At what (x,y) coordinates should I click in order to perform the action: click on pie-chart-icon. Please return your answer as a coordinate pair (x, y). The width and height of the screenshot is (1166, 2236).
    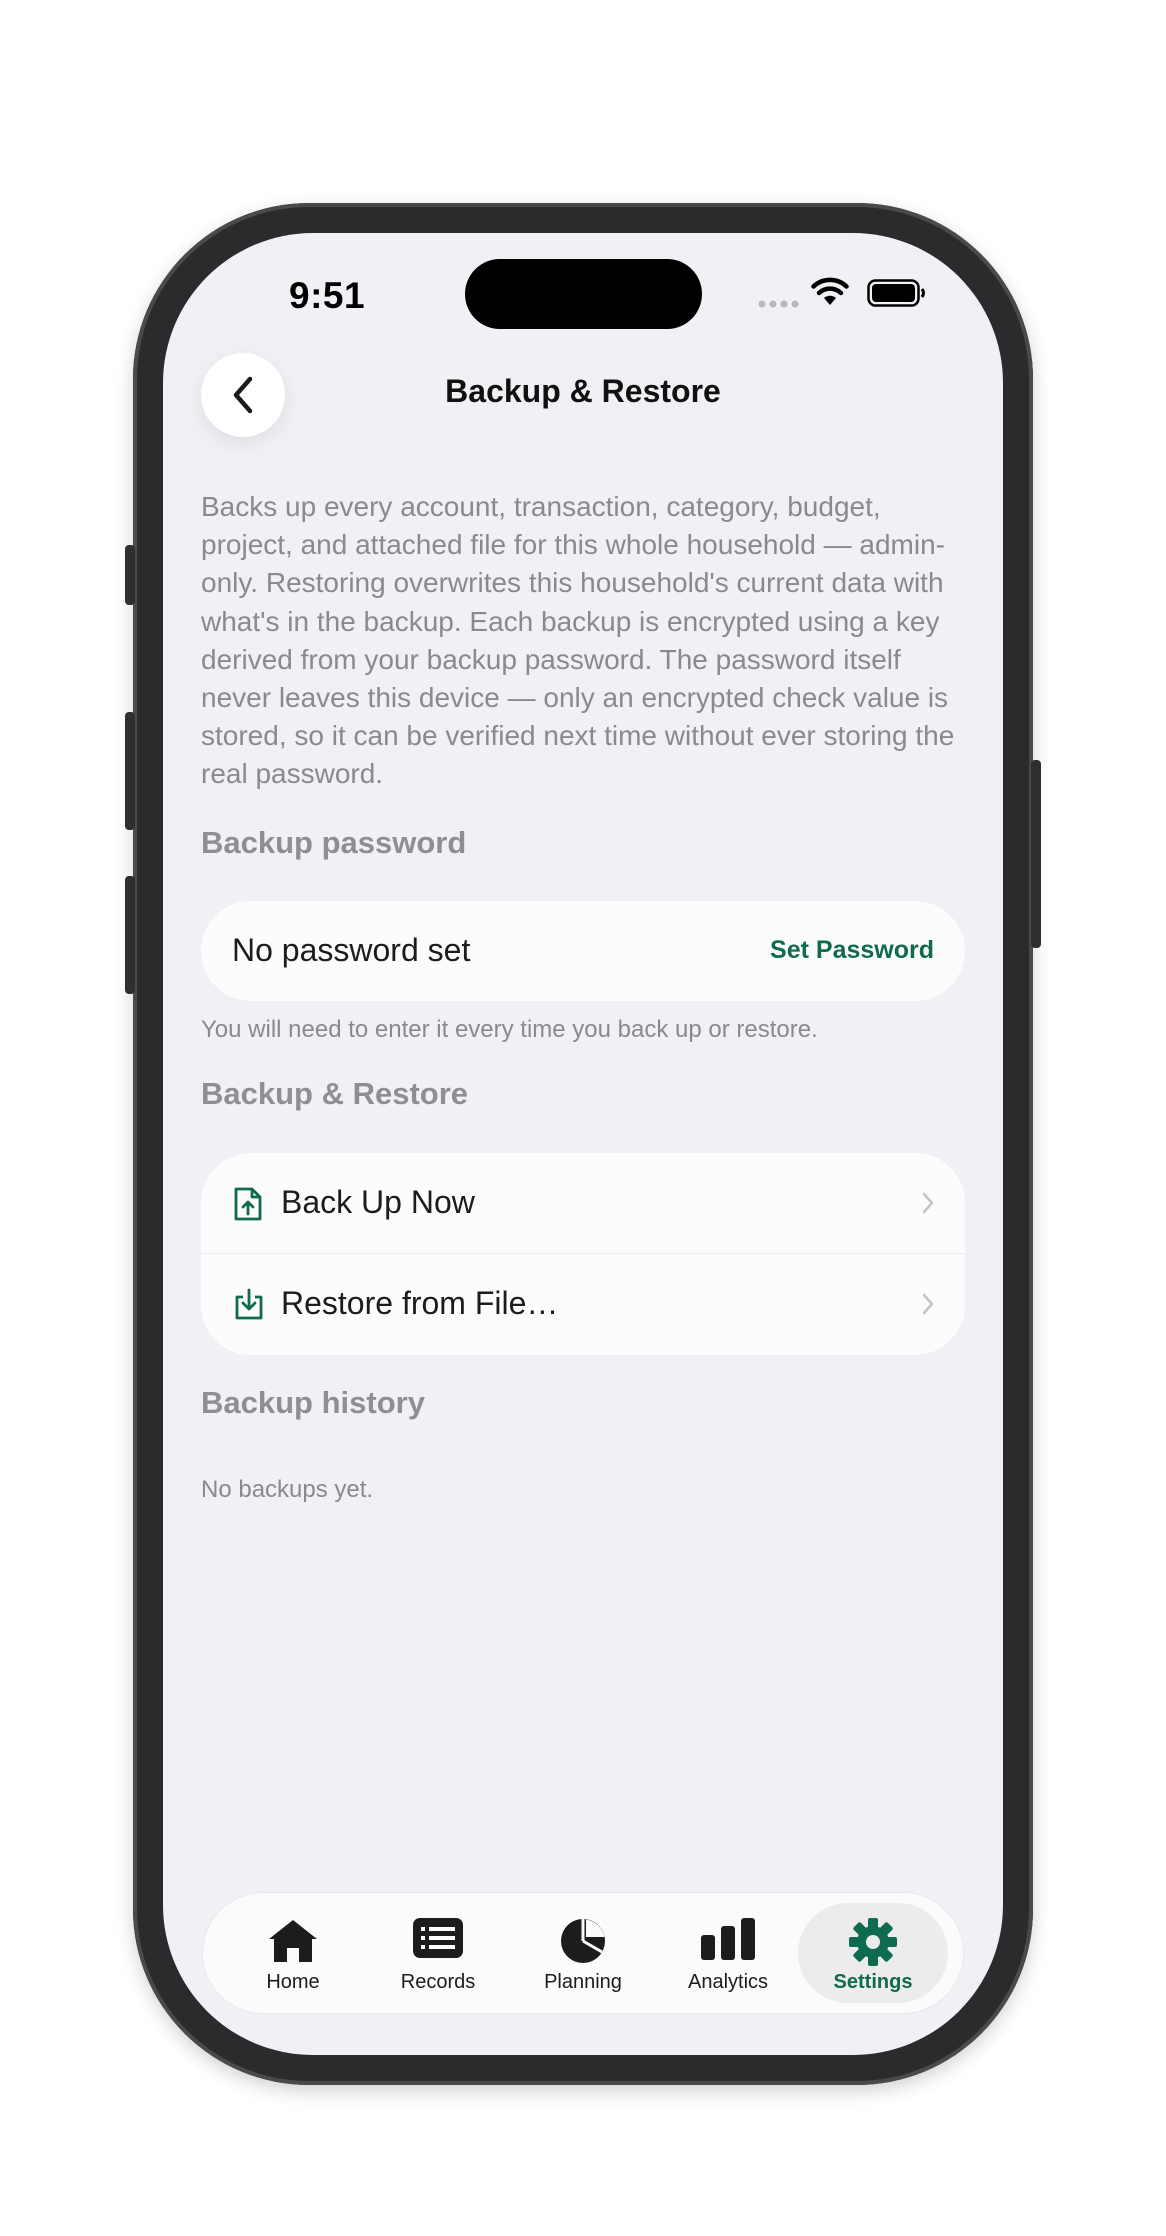
    Looking at the image, I should click on (583, 1941).